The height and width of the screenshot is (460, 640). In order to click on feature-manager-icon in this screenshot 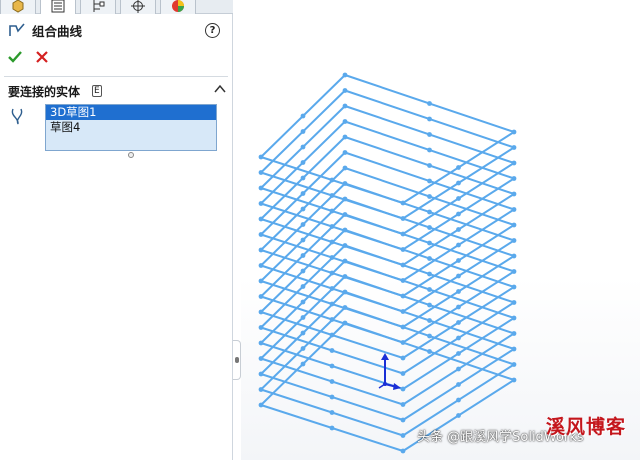, I will do `click(18, 6)`.